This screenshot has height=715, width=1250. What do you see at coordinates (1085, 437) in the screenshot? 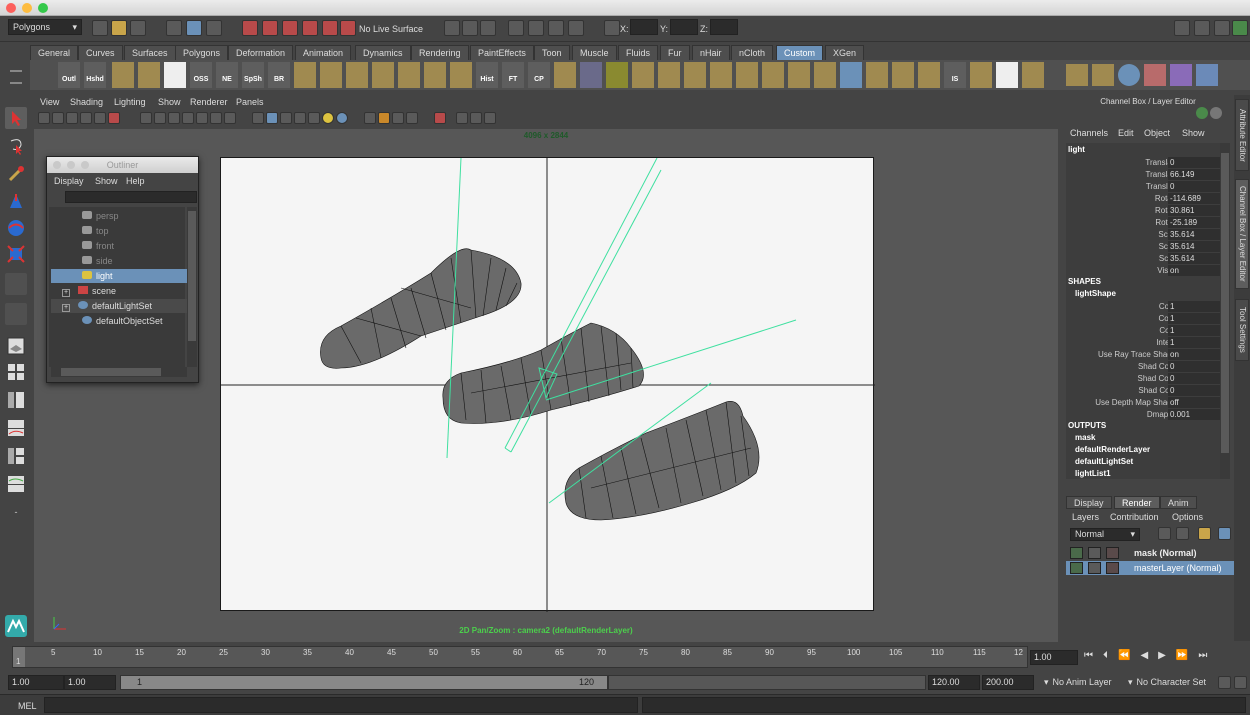
I see `output-node: mask` at bounding box center [1085, 437].